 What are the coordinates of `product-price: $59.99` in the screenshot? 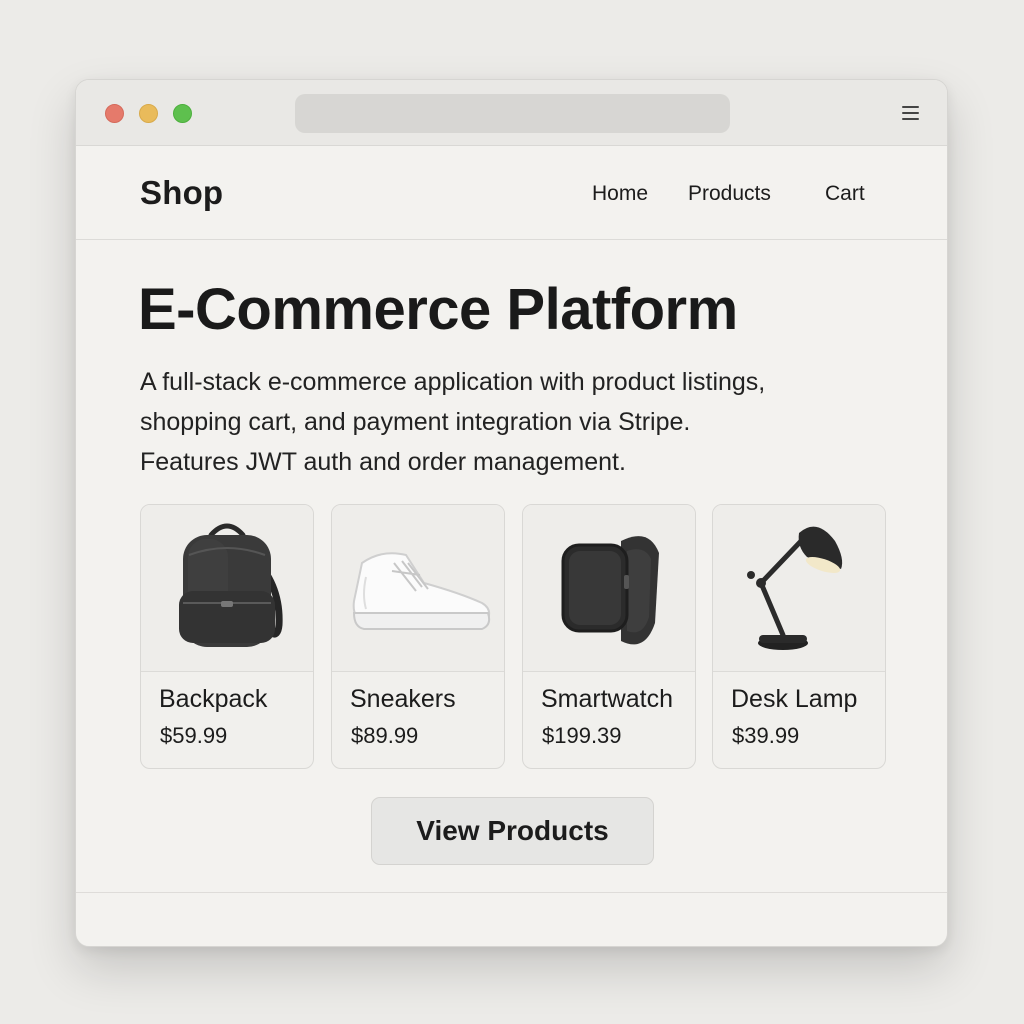 It's located at (194, 735).